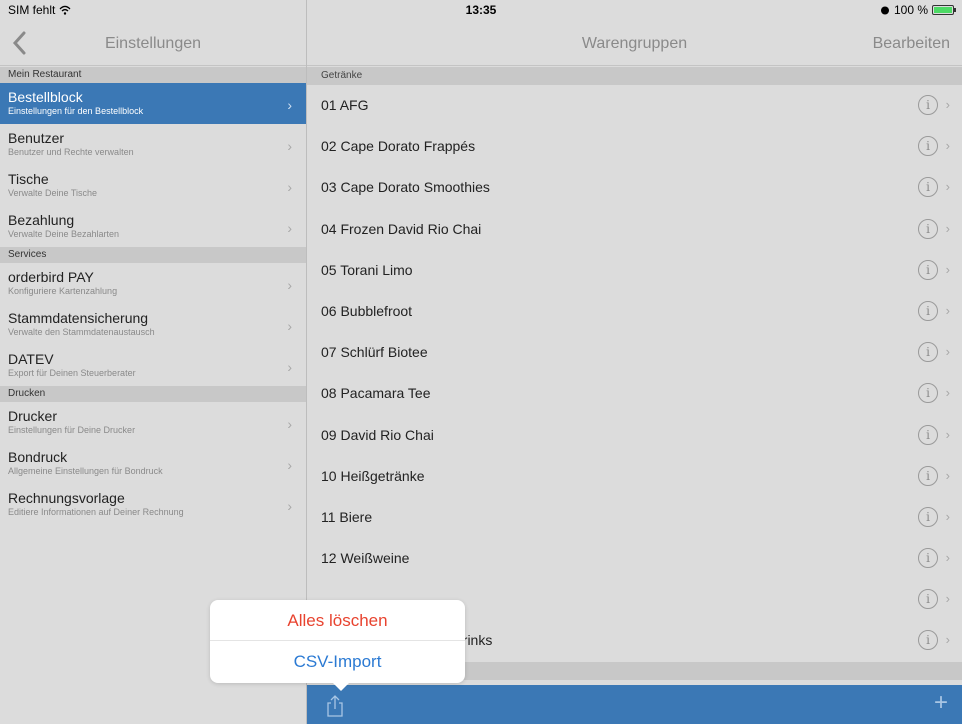  I want to click on battery-icon, so click(944, 10).